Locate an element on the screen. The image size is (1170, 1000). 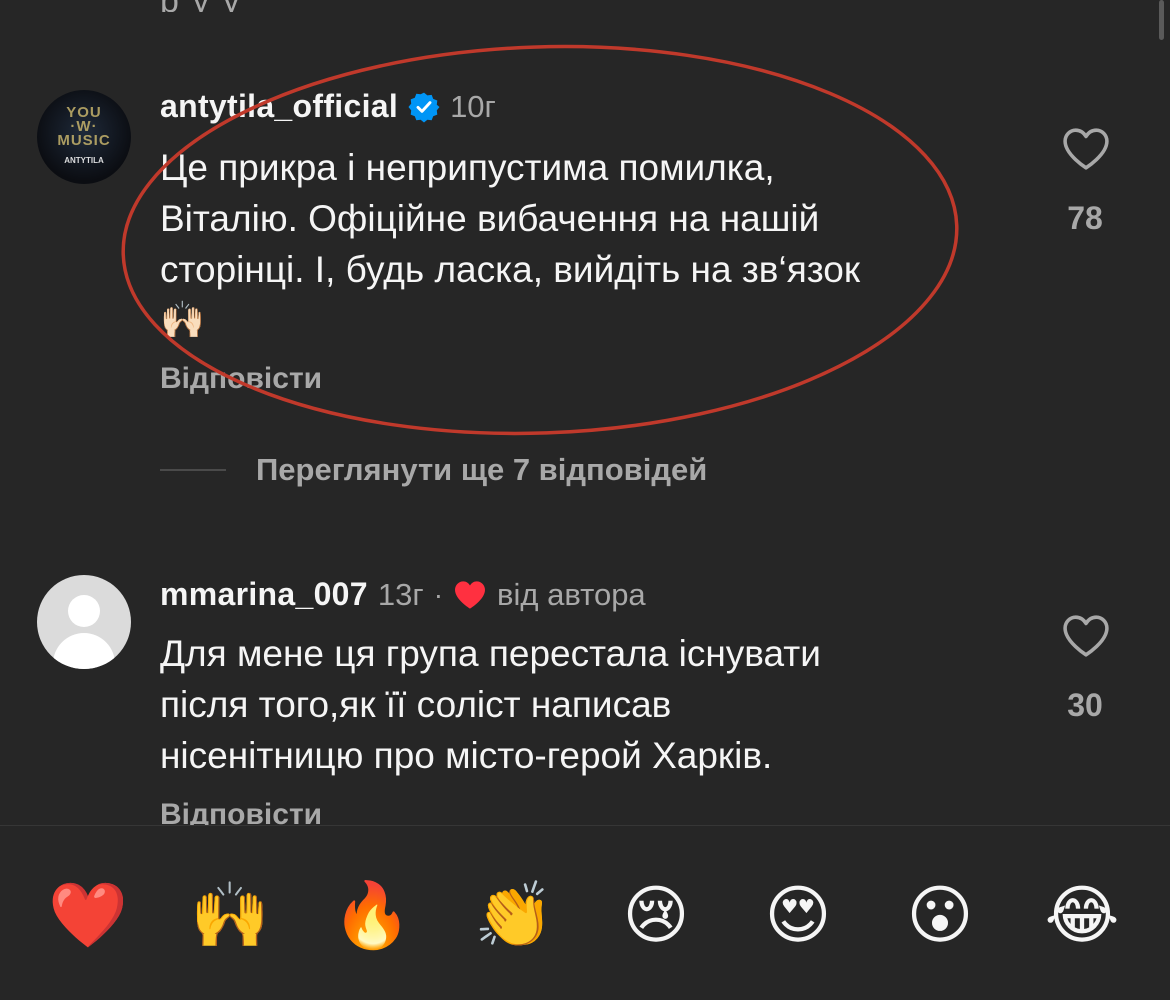
clapping-hands-reaction: 👏 is located at coordinates (514, 916).